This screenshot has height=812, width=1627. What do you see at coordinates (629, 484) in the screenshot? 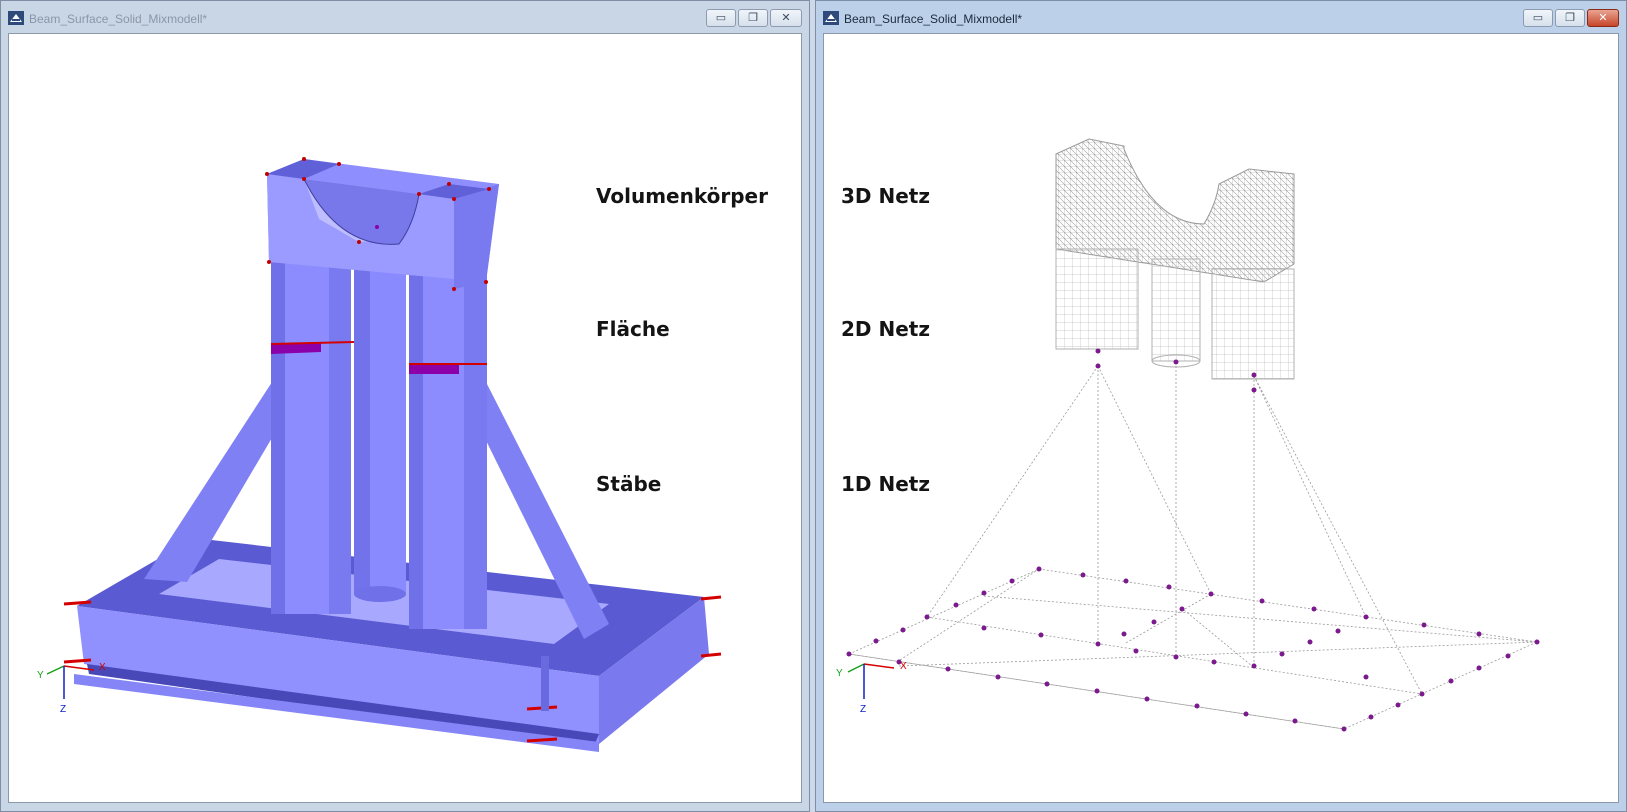
I see `label-members: Stäbe` at bounding box center [629, 484].